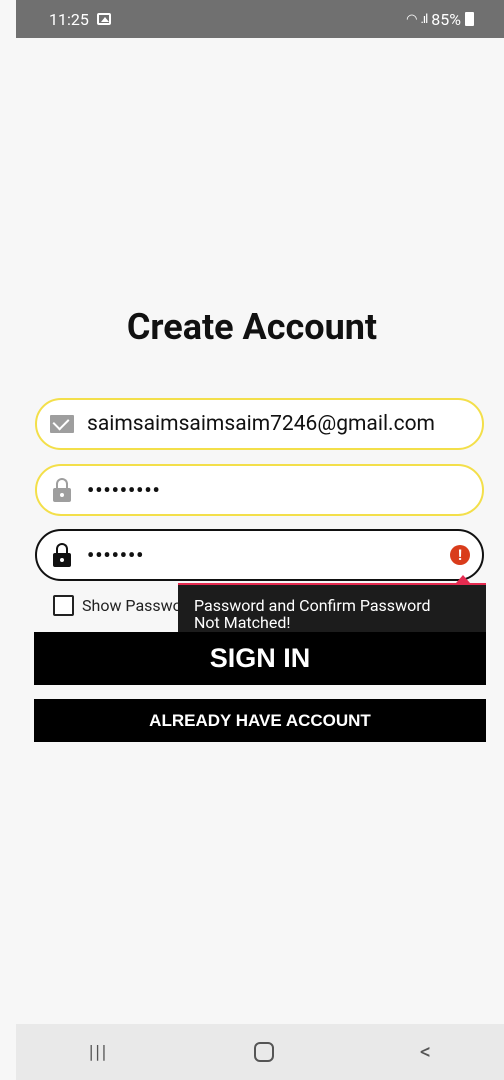  I want to click on sign-in-button: SIGN IN, so click(260, 658).